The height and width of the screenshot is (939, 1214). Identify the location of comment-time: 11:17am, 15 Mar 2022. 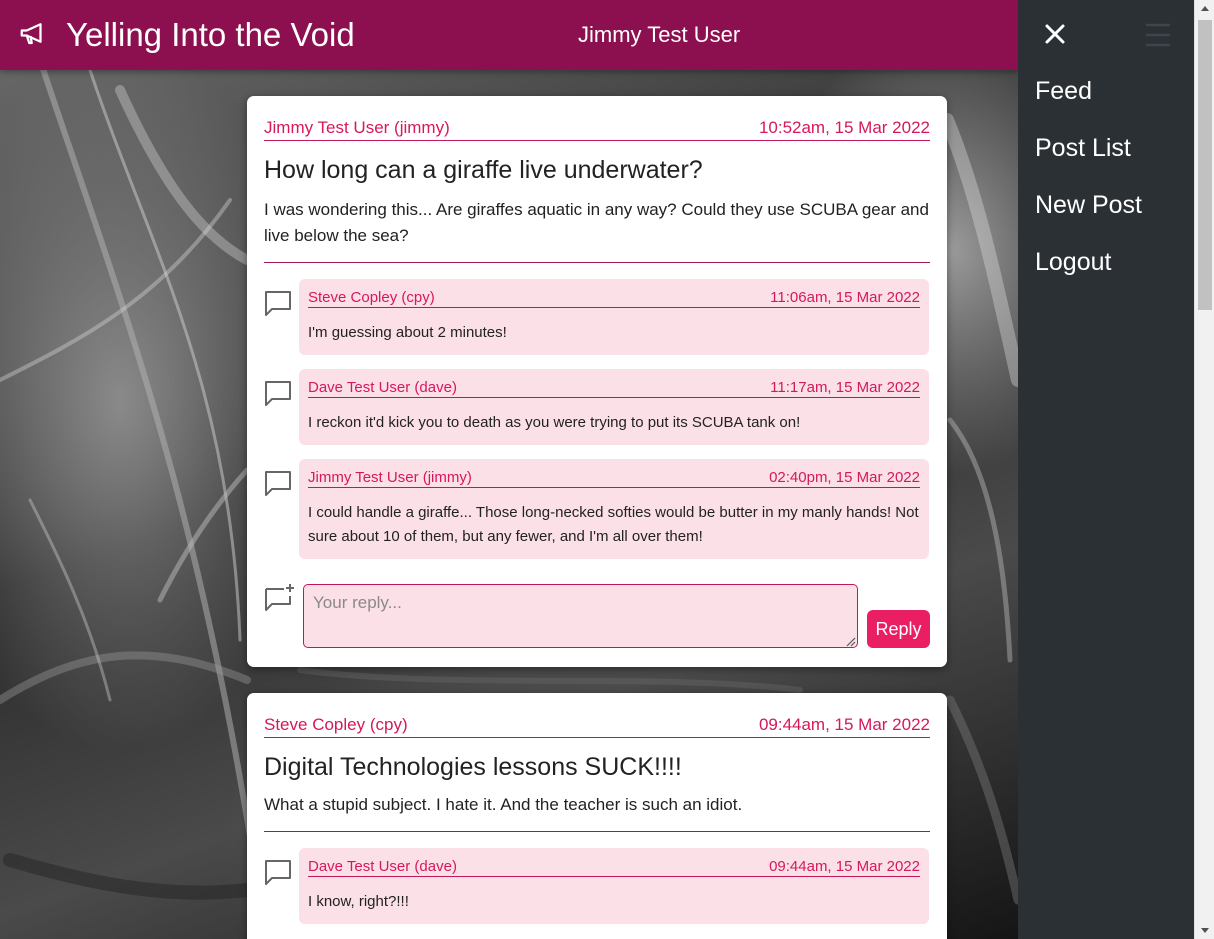
(845, 387).